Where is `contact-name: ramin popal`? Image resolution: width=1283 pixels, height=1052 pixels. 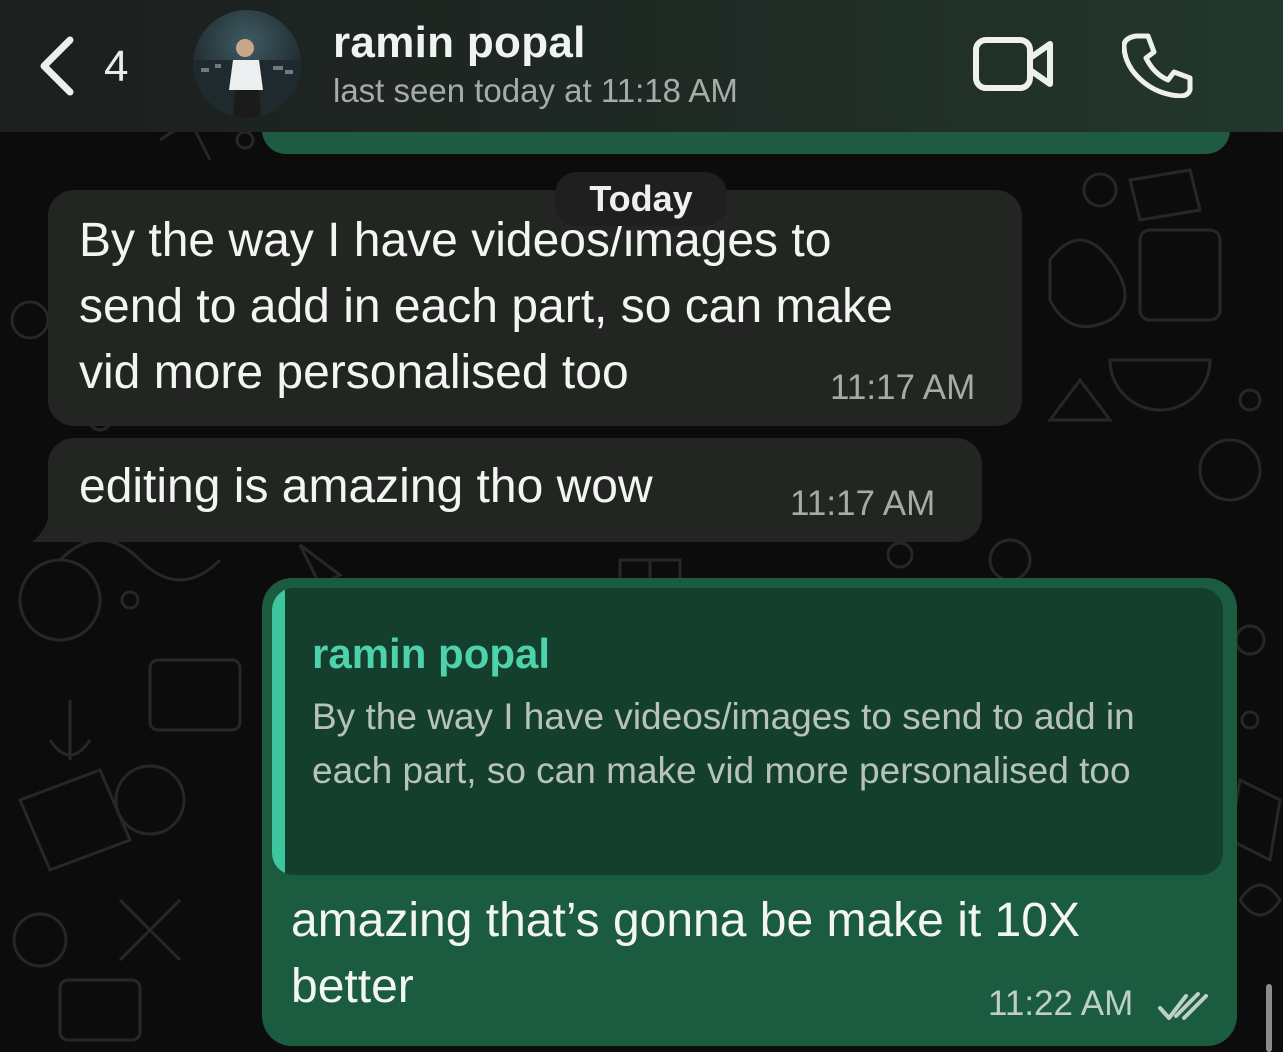 contact-name: ramin popal is located at coordinates (459, 43).